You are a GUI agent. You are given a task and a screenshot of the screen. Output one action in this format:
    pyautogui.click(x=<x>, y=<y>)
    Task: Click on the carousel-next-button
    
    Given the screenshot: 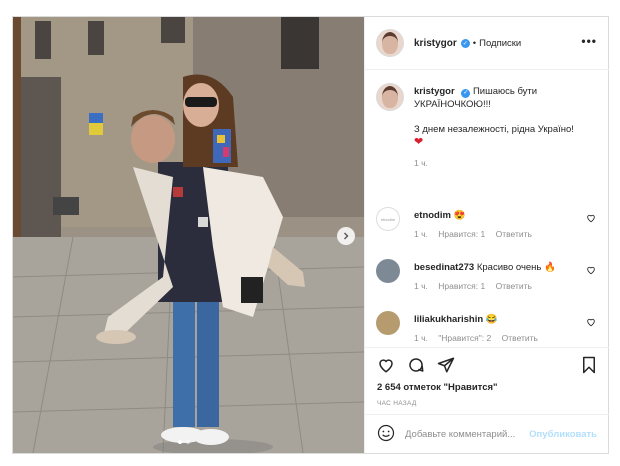 What is the action you would take?
    pyautogui.click(x=346, y=236)
    